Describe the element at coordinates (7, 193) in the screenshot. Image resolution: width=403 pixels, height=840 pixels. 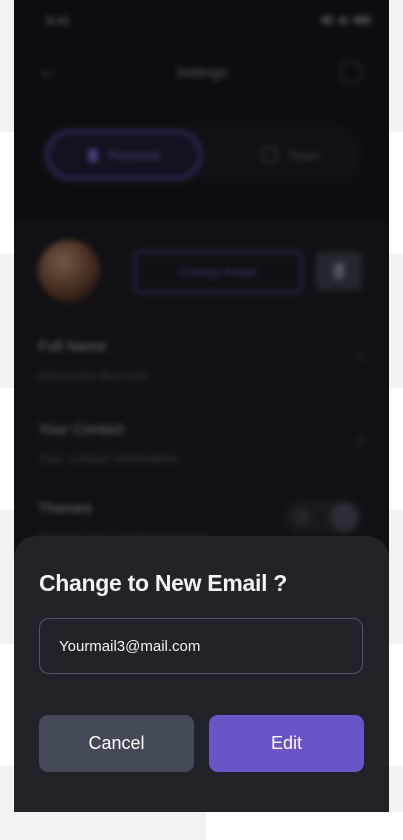
I see `page-bg-panel-left` at that location.